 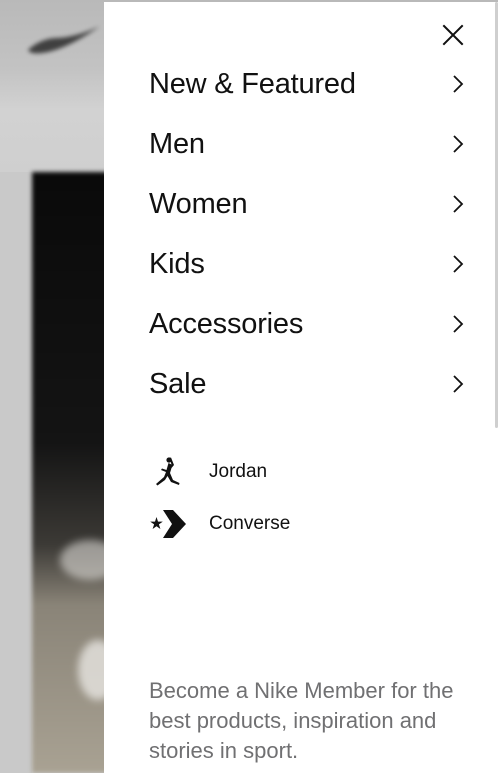 I want to click on brand-links: Jordan Converse, so click(x=309, y=498).